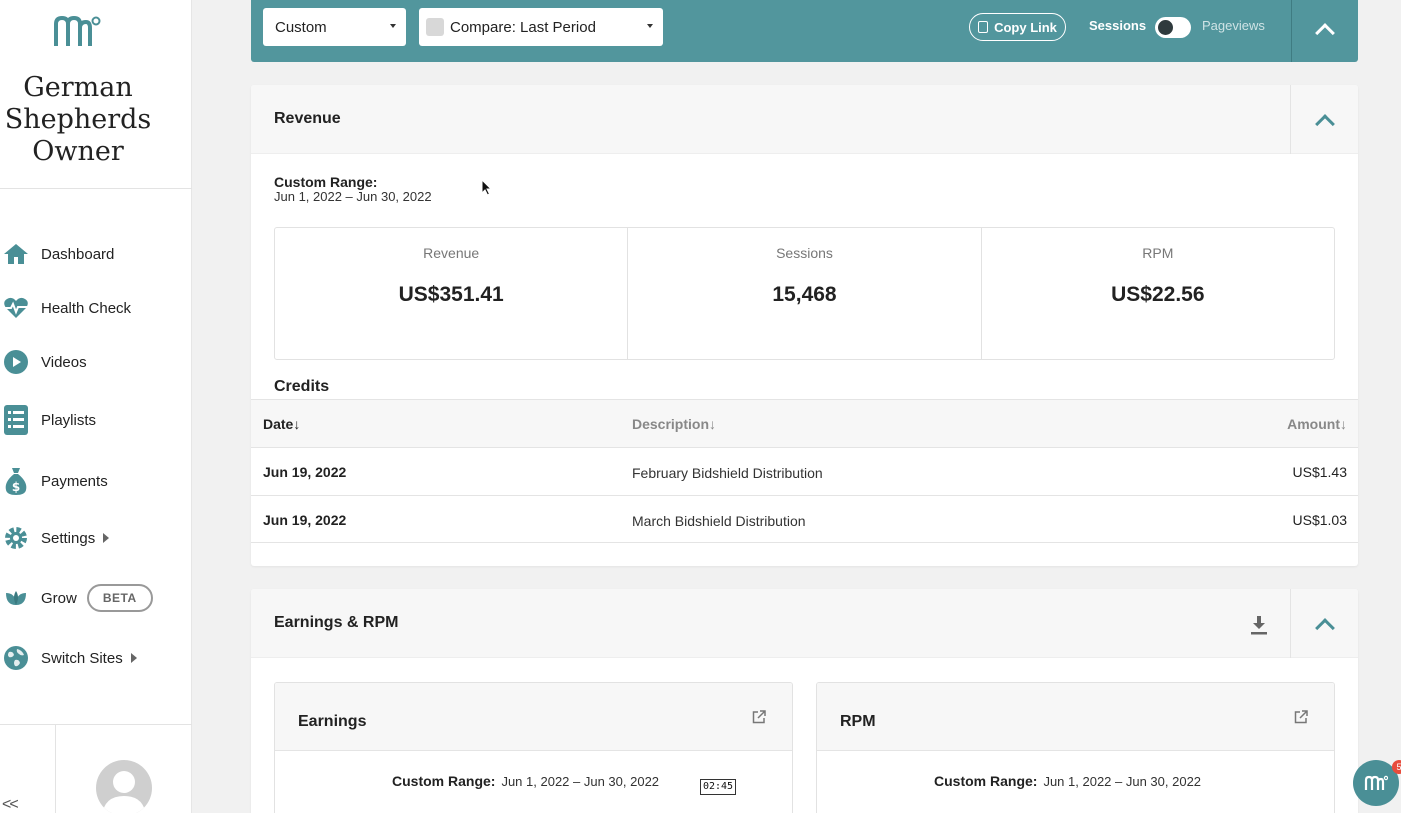  I want to click on compare-swatch, so click(435, 27).